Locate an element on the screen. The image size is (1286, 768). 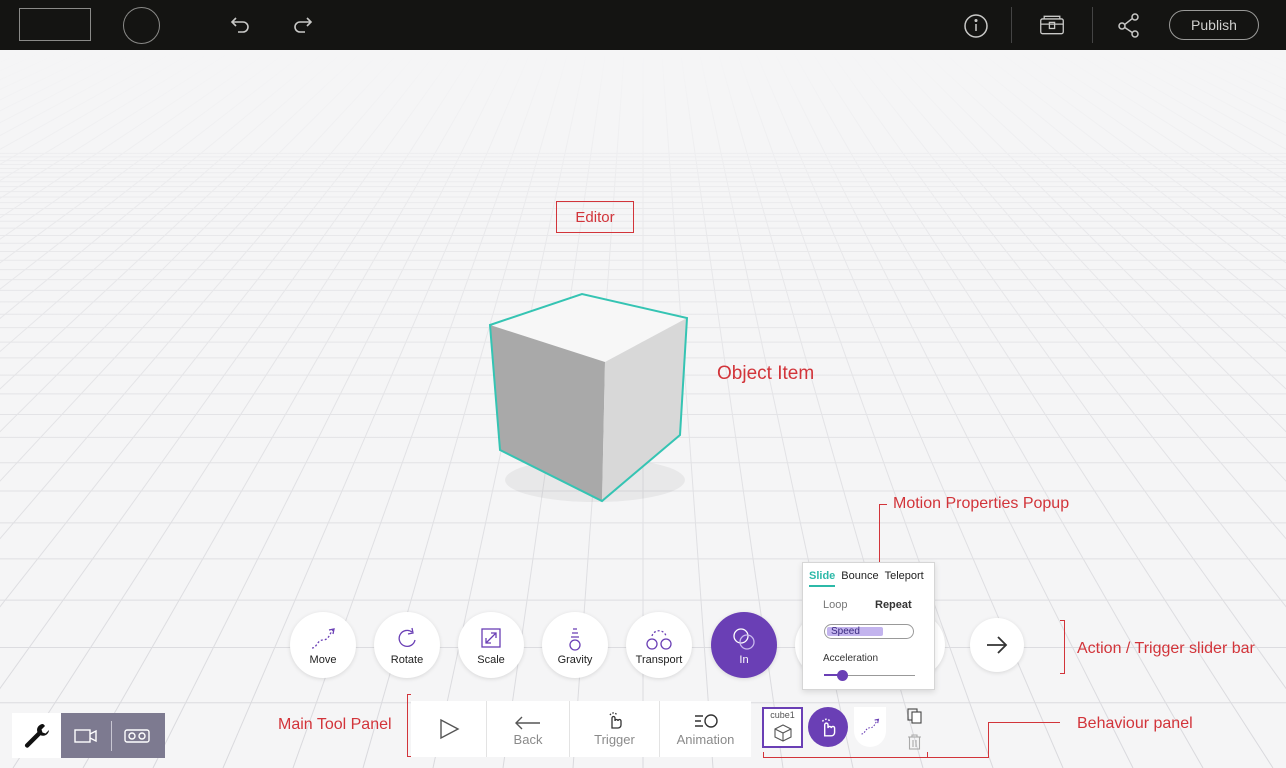
cube-object is located at coordinates (590, 397).